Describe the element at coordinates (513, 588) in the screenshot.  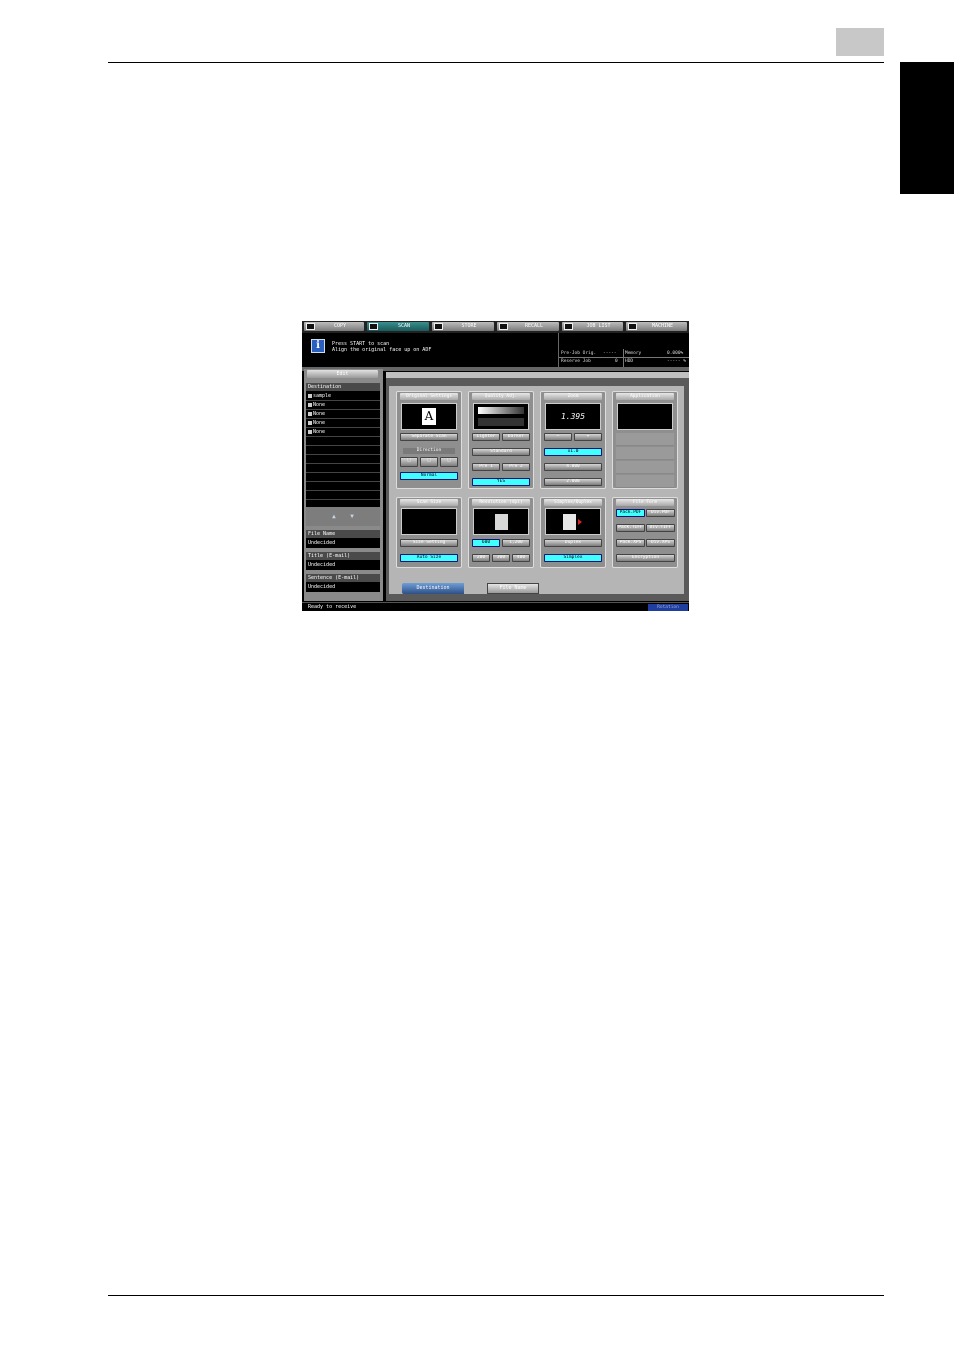
I see `file-name-button: File Name` at that location.